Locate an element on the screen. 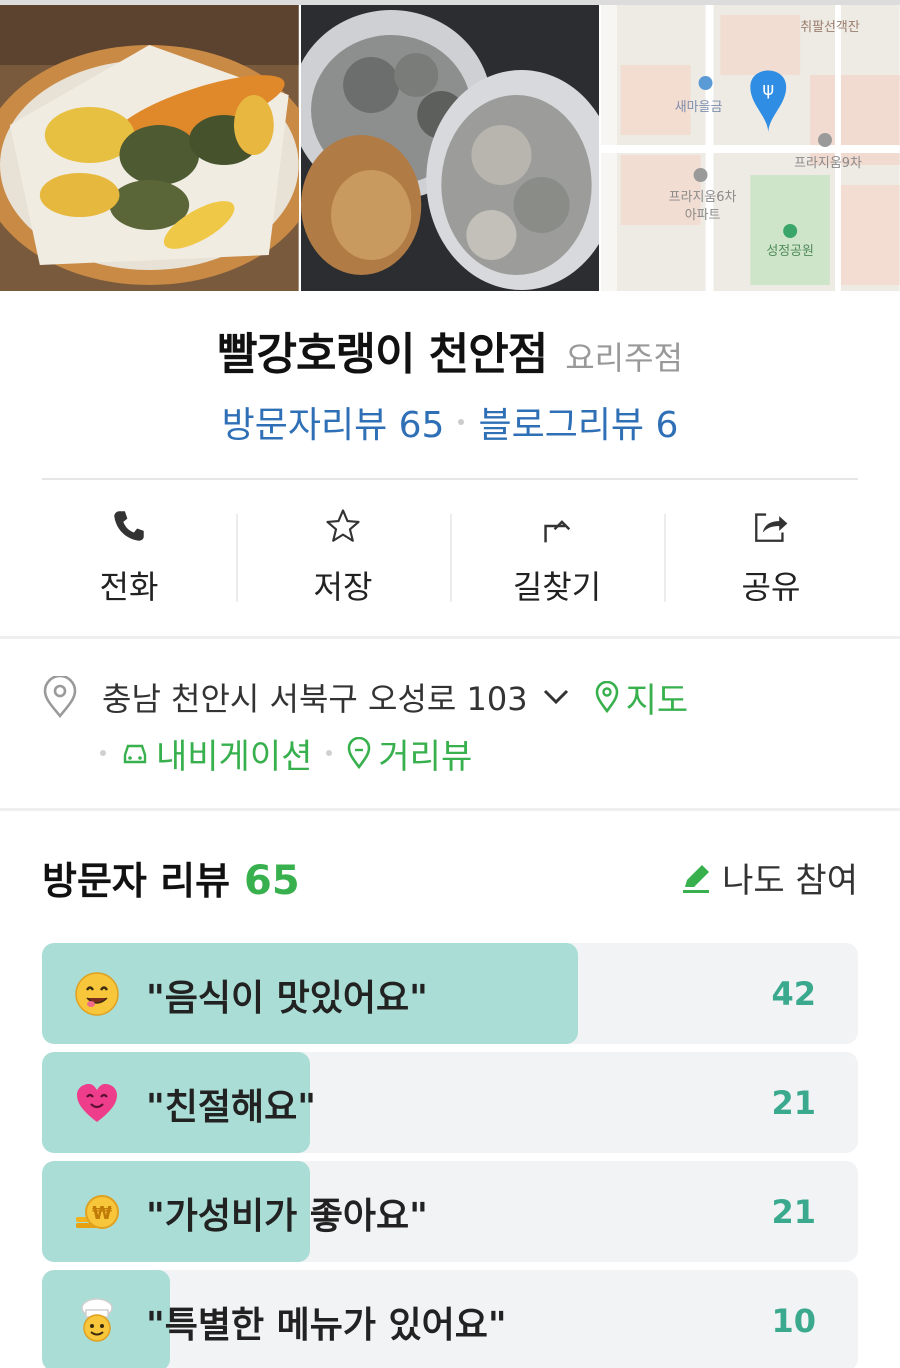  review-keyword-bar: "음식이 맛있어요" 42 is located at coordinates (450, 993).